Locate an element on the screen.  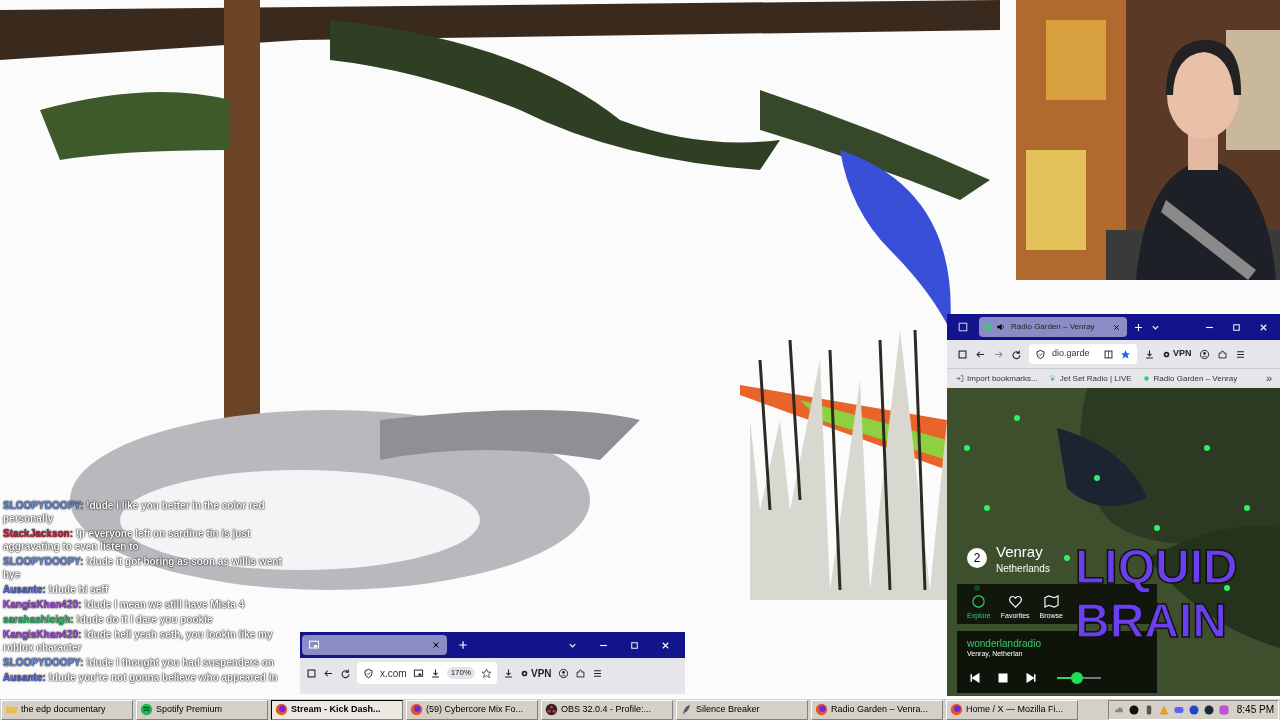
taskbar-button: the edp documentary is located at coordinates (67, 709).